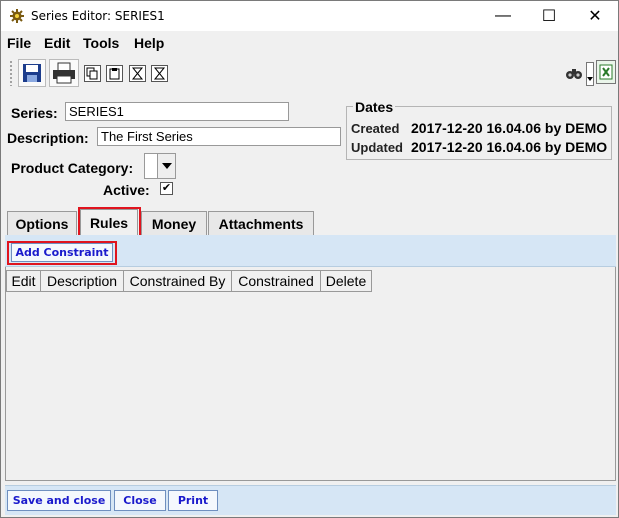 The width and height of the screenshot is (619, 518). What do you see at coordinates (57, 43) in the screenshot?
I see `menu-edit: Edit` at bounding box center [57, 43].